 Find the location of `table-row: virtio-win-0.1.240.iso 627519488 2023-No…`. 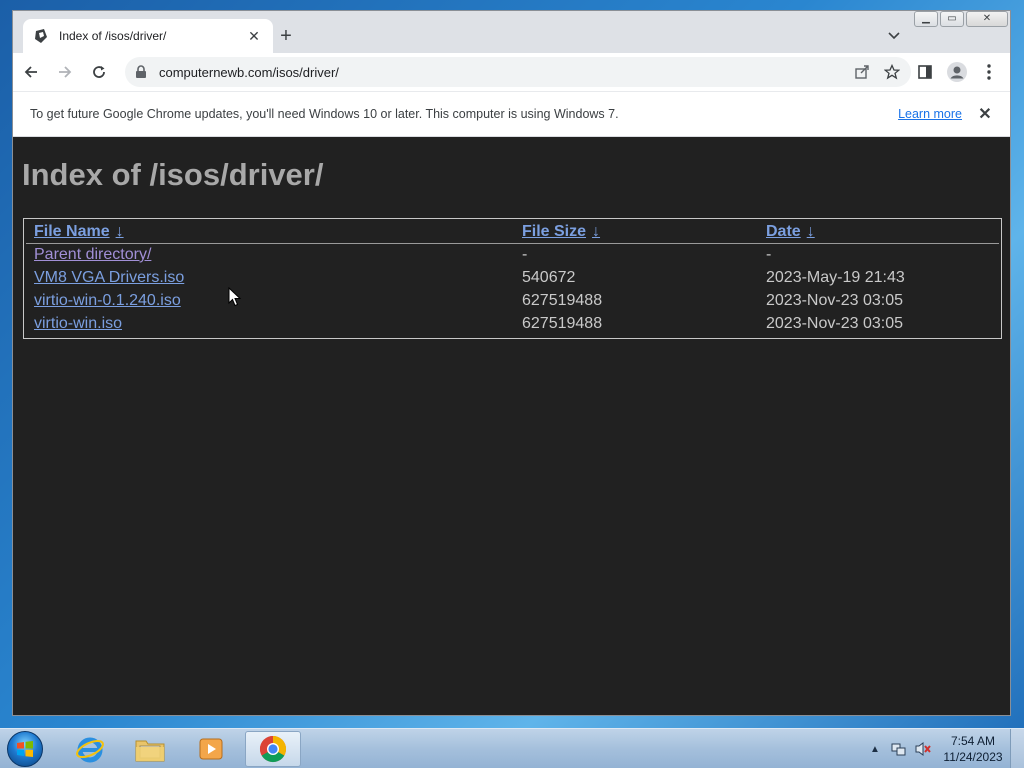

table-row: virtio-win-0.1.240.iso 627519488 2023-No… is located at coordinates (512, 300).